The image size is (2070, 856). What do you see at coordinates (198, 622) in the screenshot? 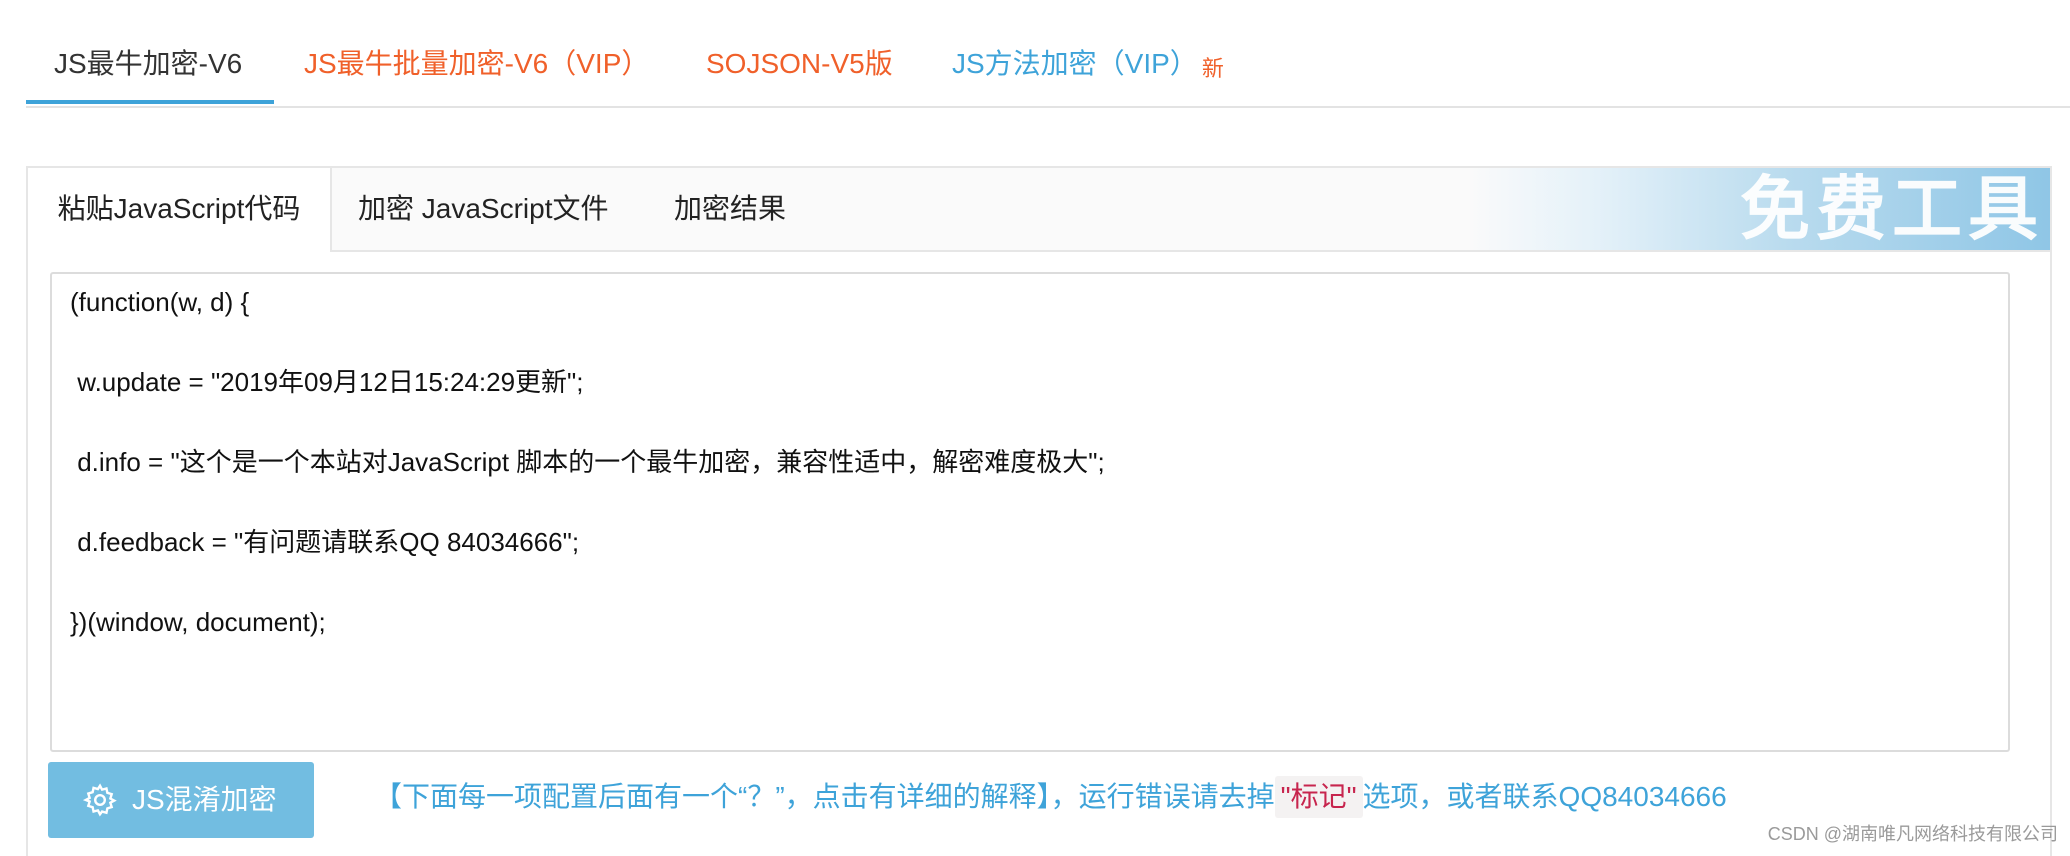
I see `code-line: })(window, document);` at bounding box center [198, 622].